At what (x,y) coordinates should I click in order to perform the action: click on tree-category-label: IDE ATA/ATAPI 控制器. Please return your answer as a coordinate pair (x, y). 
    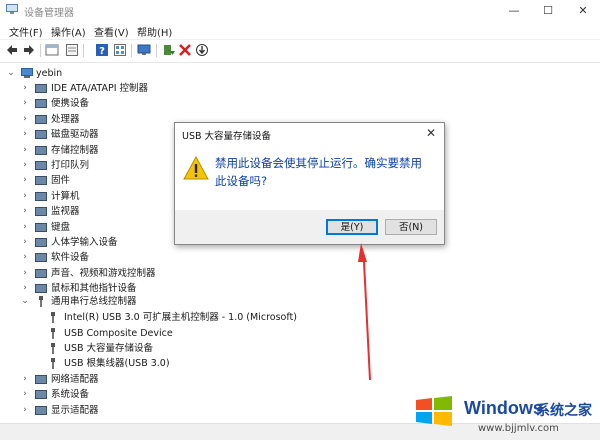
    Looking at the image, I should click on (100, 88).